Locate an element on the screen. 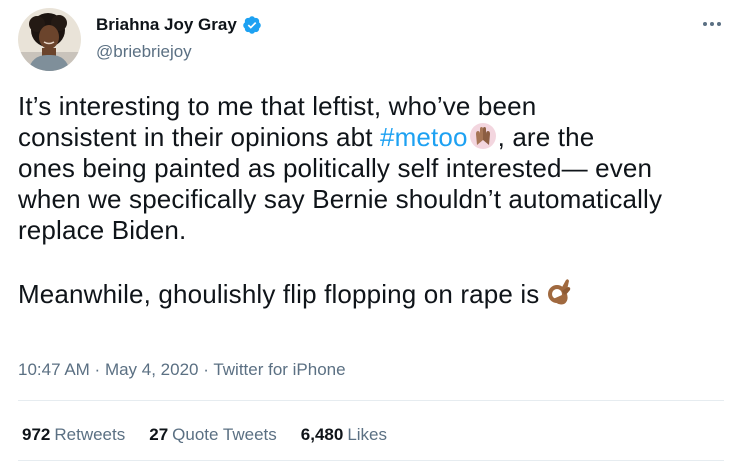 The width and height of the screenshot is (742, 462). likes-count: 6,480 is located at coordinates (322, 434).